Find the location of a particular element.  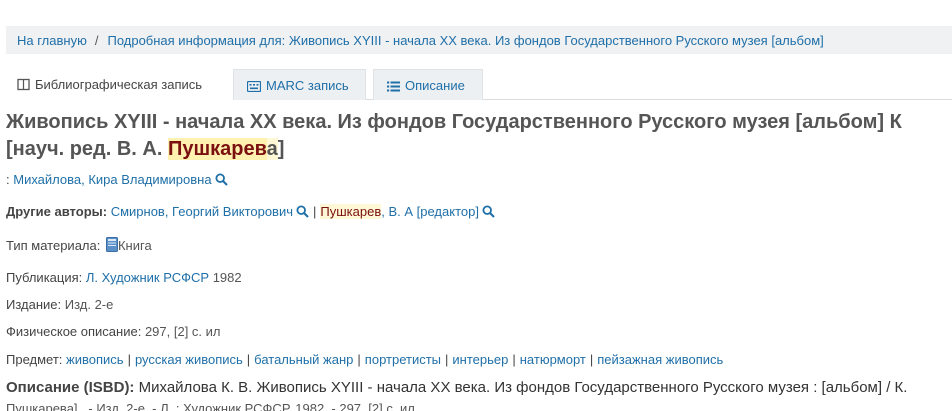

tab-marc-label: MARC запись is located at coordinates (307, 85).